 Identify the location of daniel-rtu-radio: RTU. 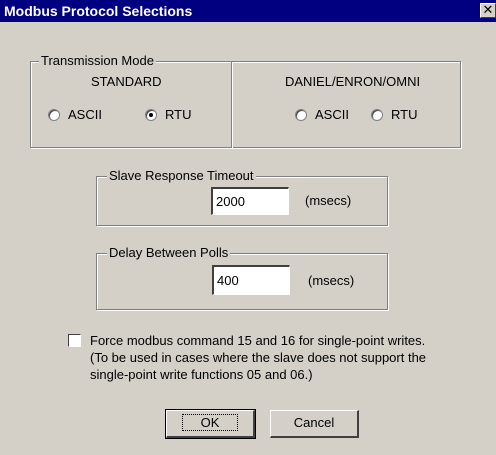
(394, 114).